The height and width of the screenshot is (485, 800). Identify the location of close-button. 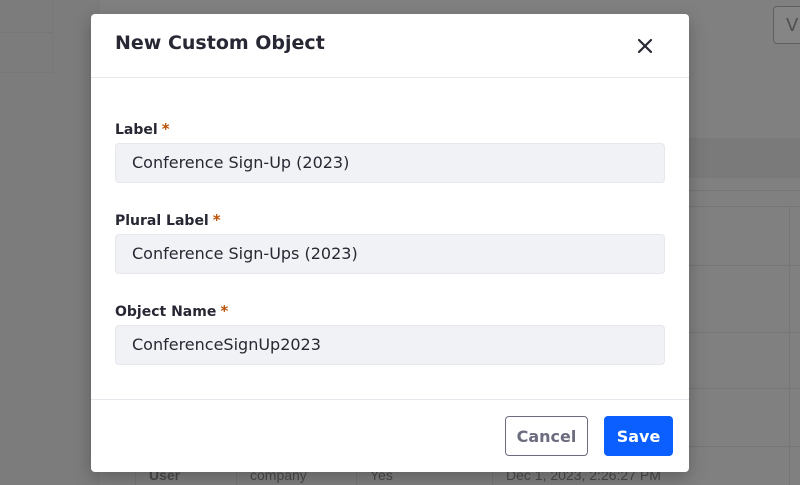
(645, 46).